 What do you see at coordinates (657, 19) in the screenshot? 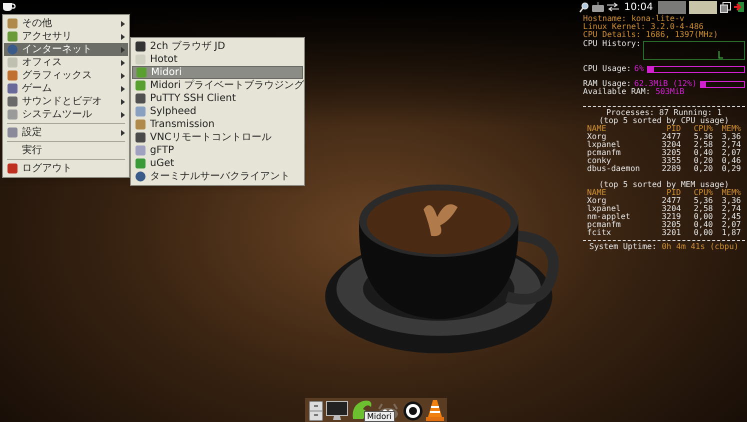
I see `info-value: kona-lite-v` at bounding box center [657, 19].